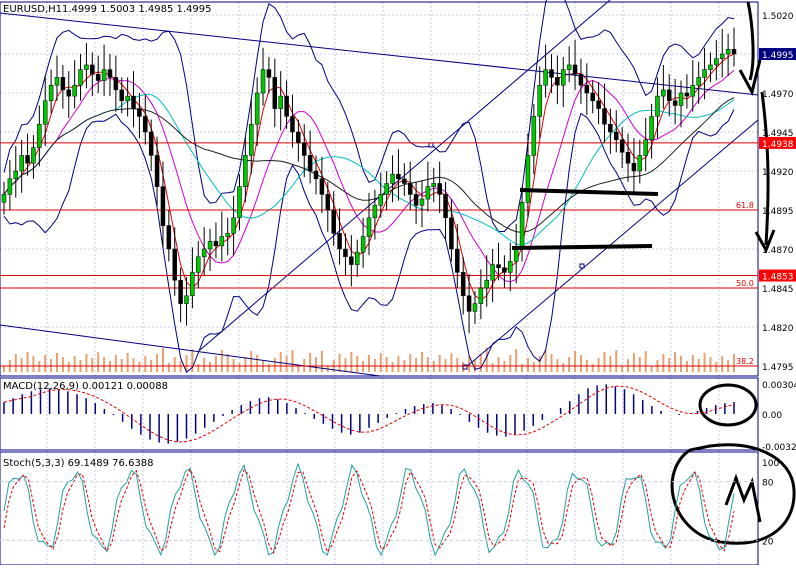 This screenshot has height=569, width=796. What do you see at coordinates (137, 9) in the screenshot?
I see `ohlc-label: 1.4999 1.5003 1.4985 1.4995` at bounding box center [137, 9].